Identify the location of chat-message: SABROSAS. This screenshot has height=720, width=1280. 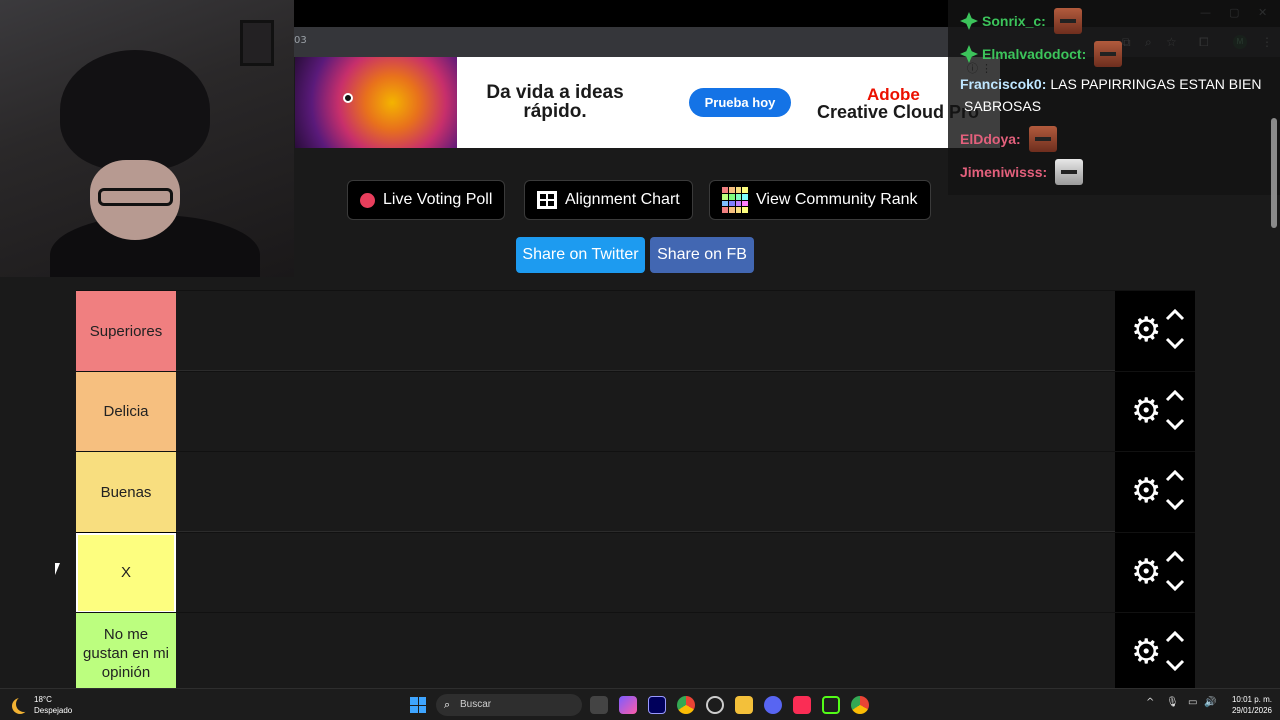
(1000, 106).